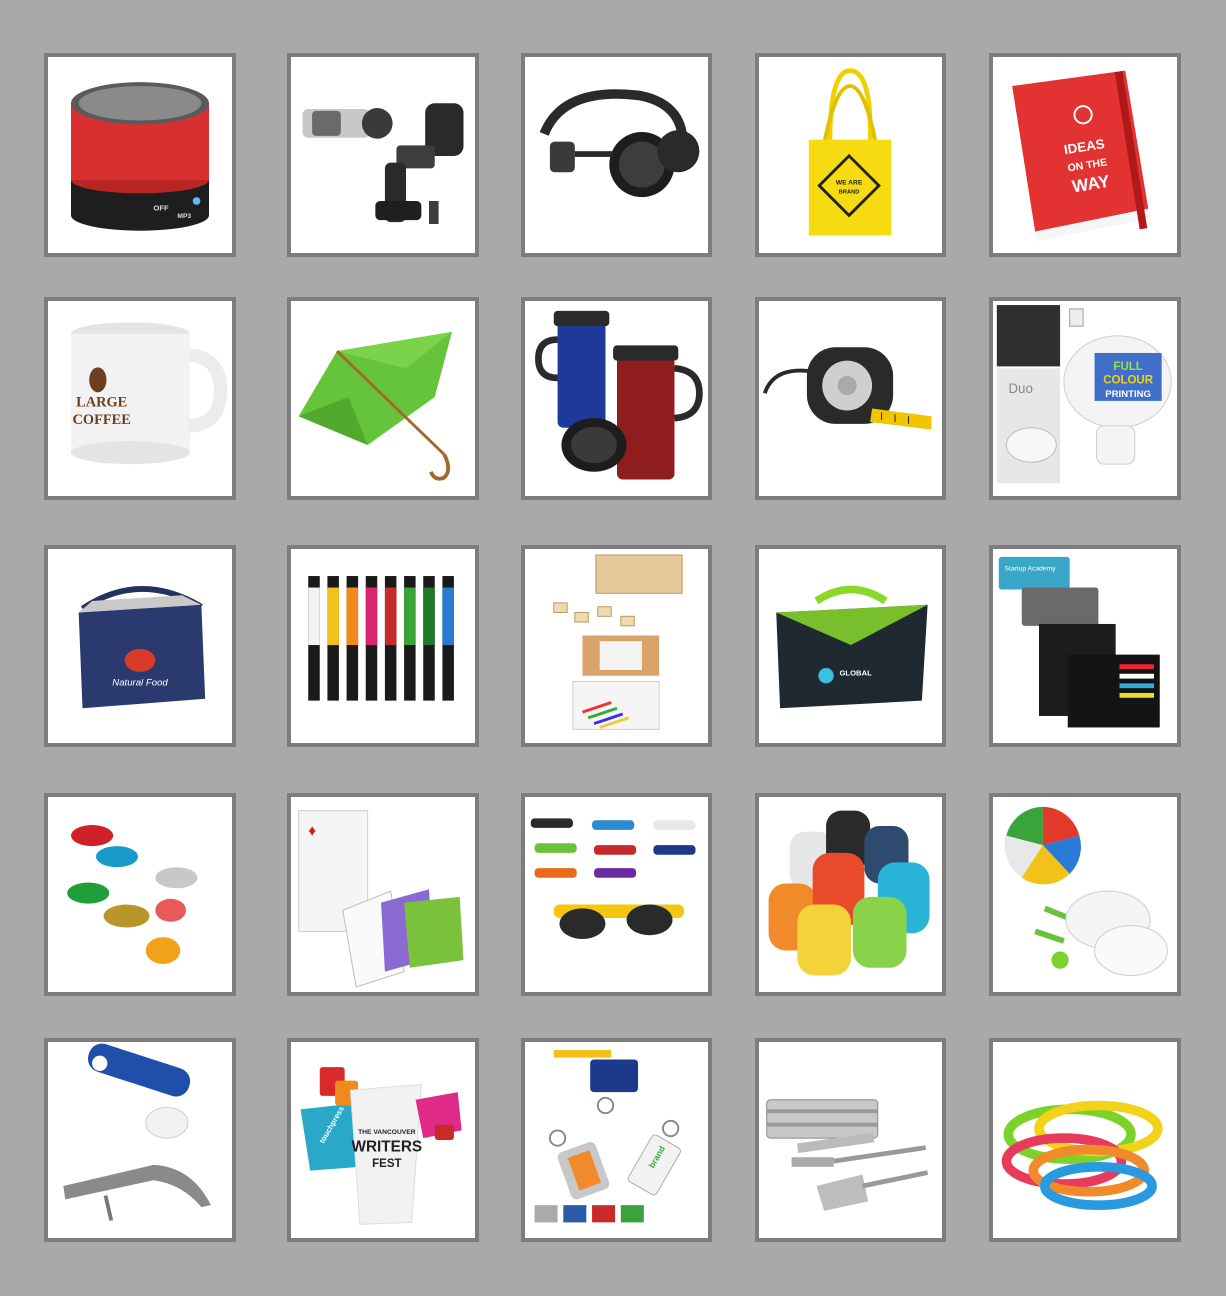  I want to click on speaker-mp3-label: MP3, so click(184, 216).